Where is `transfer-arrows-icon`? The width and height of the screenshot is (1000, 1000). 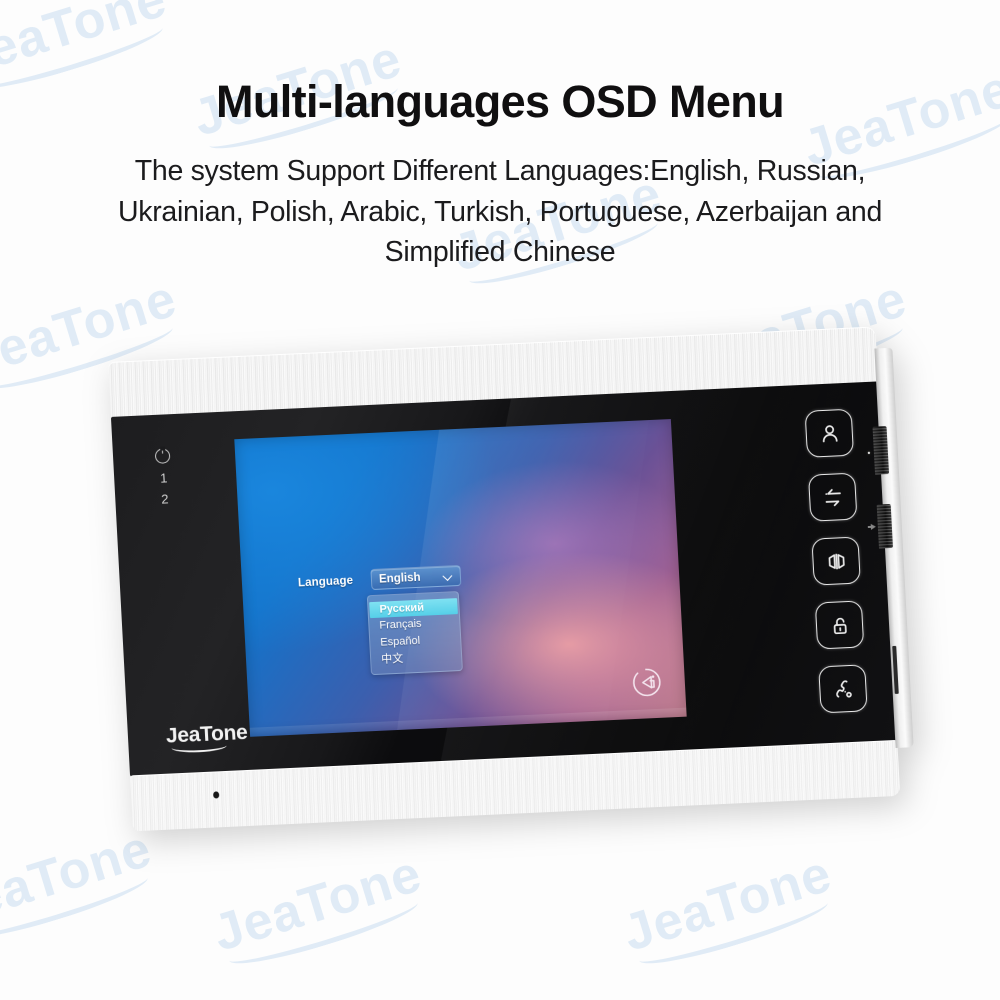 transfer-arrows-icon is located at coordinates (832, 497).